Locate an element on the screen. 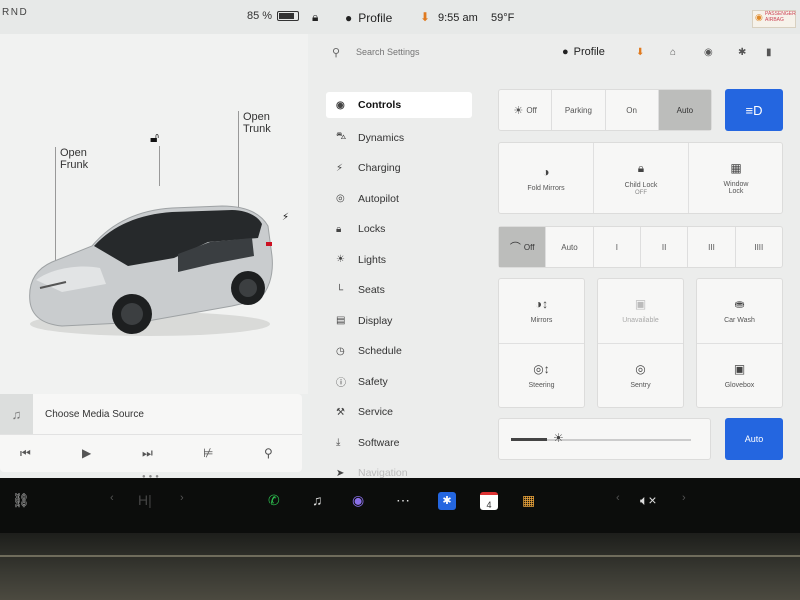  nav-item-display: ▤ Display is located at coordinates (399, 321).